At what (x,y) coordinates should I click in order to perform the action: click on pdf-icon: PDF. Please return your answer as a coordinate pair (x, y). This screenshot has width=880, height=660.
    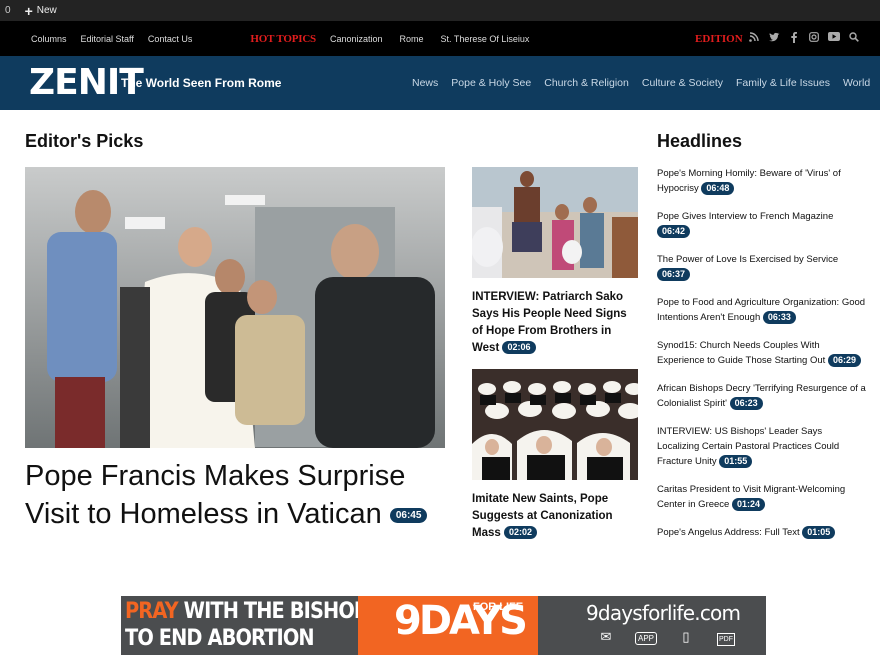
    Looking at the image, I should click on (726, 637).